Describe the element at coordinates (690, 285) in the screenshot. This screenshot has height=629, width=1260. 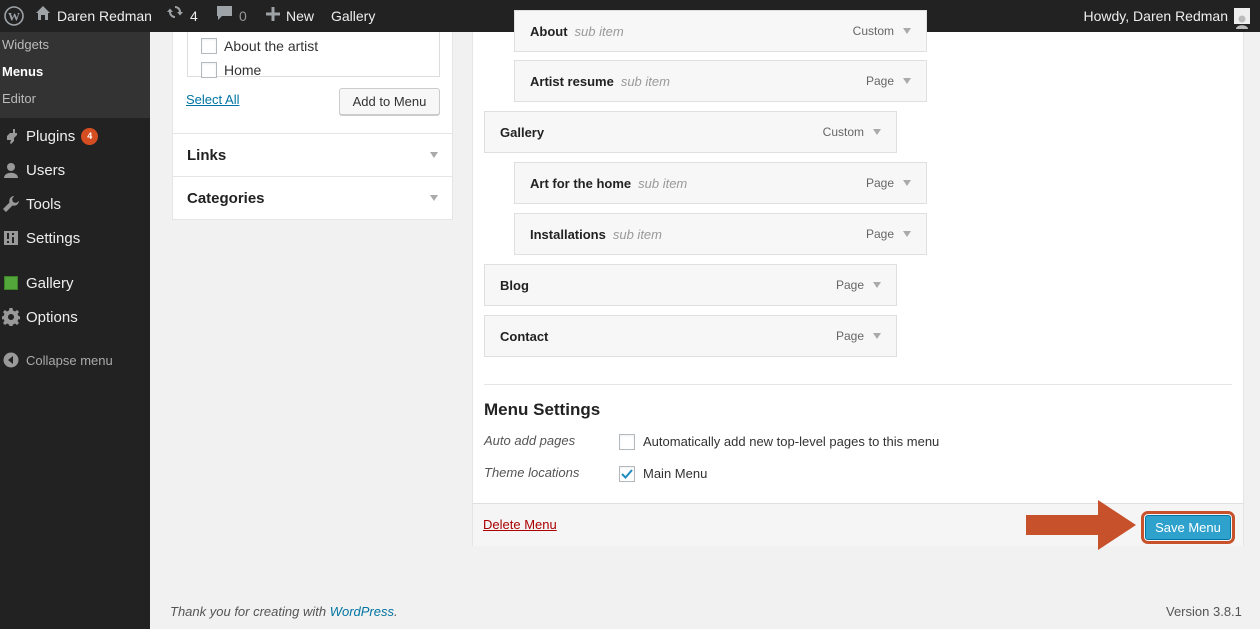
I see `menu-item-blog: Blog Page` at that location.